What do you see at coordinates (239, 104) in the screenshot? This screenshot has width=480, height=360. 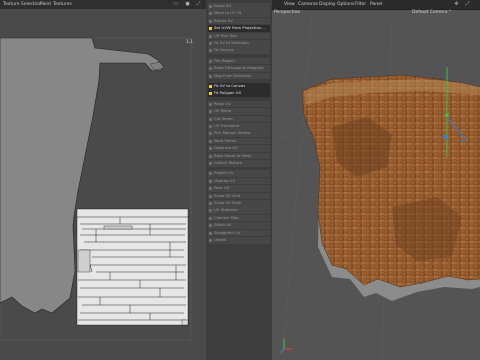 I see `command-item: Relax UV` at bounding box center [239, 104].